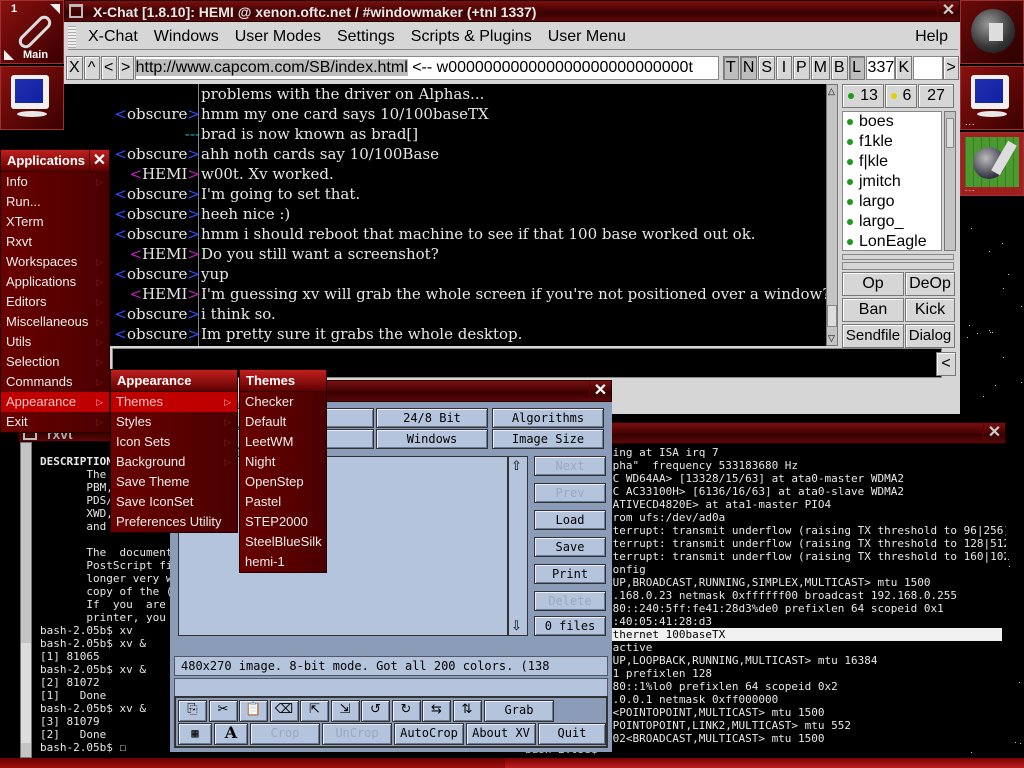 This screenshot has width=1024, height=768. I want to click on copy-icon: ⎘, so click(192, 711).